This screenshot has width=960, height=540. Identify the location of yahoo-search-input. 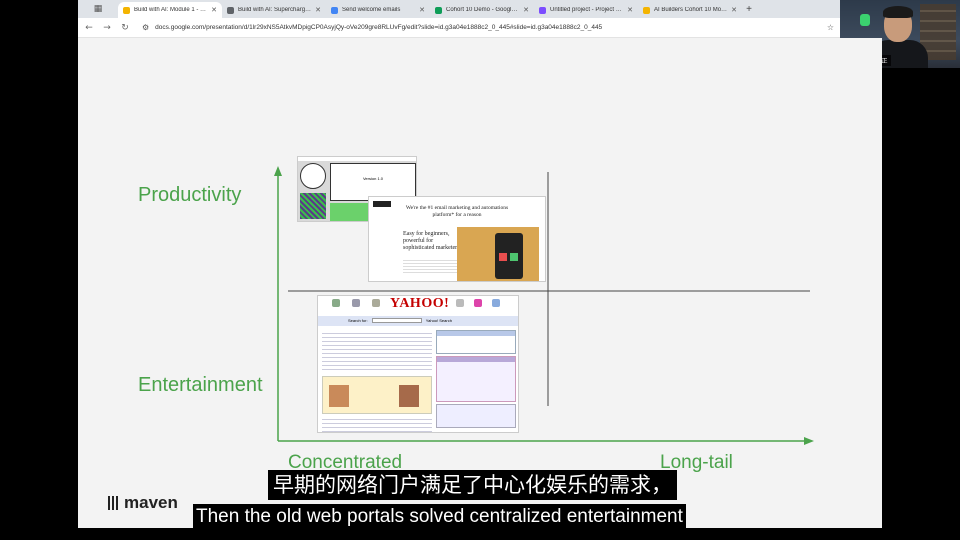
(396, 321).